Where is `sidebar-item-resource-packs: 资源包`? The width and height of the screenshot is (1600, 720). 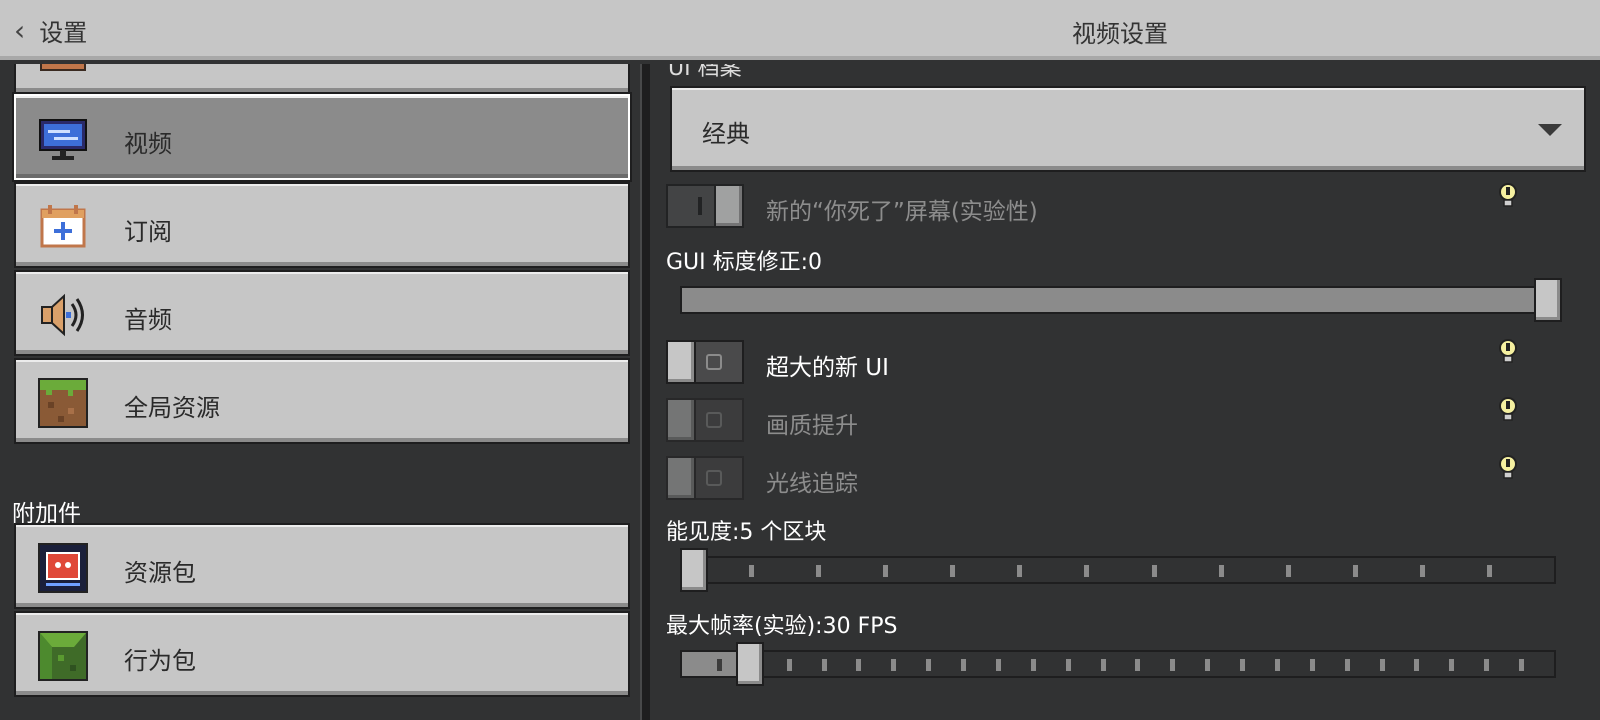 sidebar-item-resource-packs: 资源包 is located at coordinates (322, 566).